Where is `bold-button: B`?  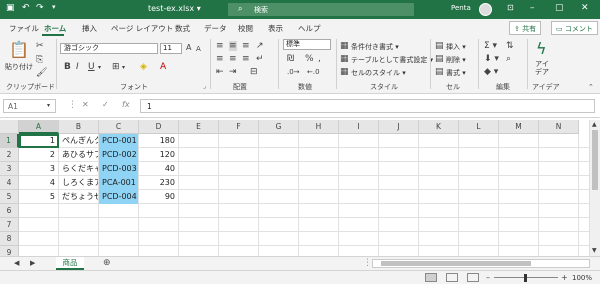
bold-button: B is located at coordinates (67, 67).